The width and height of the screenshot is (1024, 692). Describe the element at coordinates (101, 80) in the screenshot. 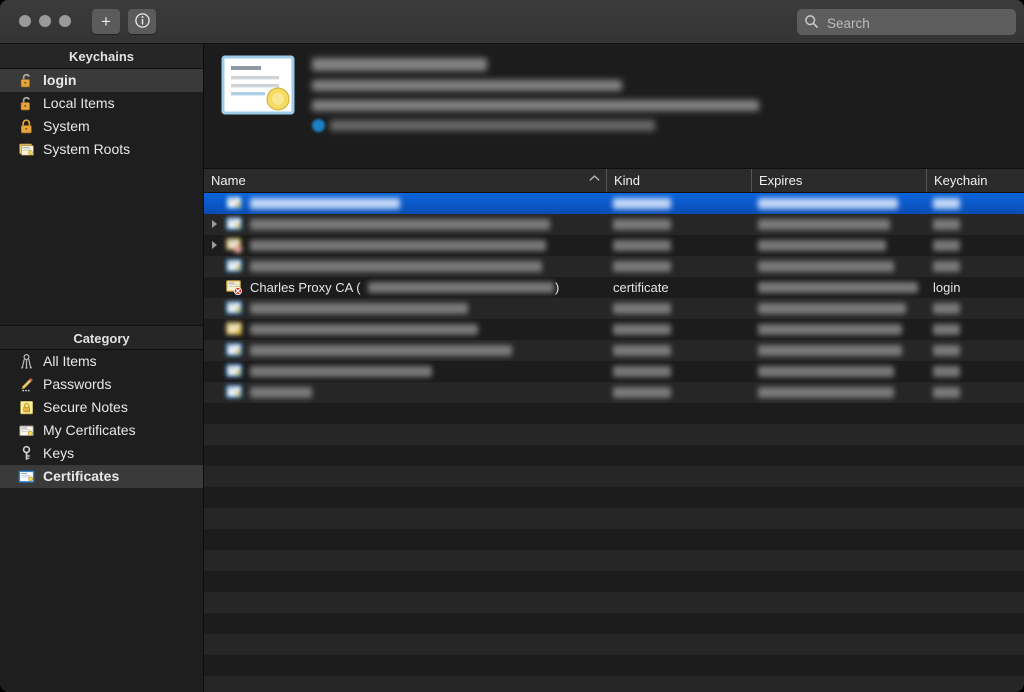

I see `sidebar-item-login: login` at that location.